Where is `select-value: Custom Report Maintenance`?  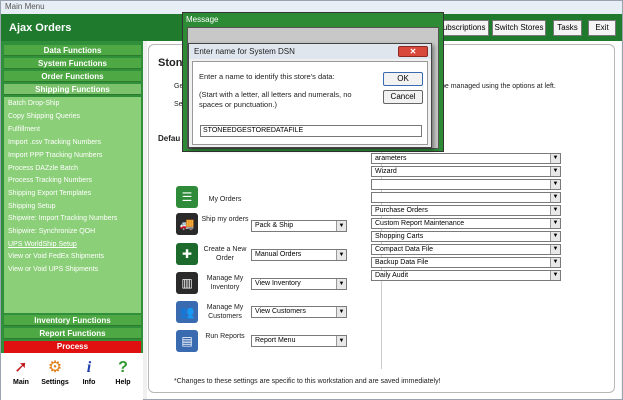 select-value: Custom Report Maintenance is located at coordinates (420, 223).